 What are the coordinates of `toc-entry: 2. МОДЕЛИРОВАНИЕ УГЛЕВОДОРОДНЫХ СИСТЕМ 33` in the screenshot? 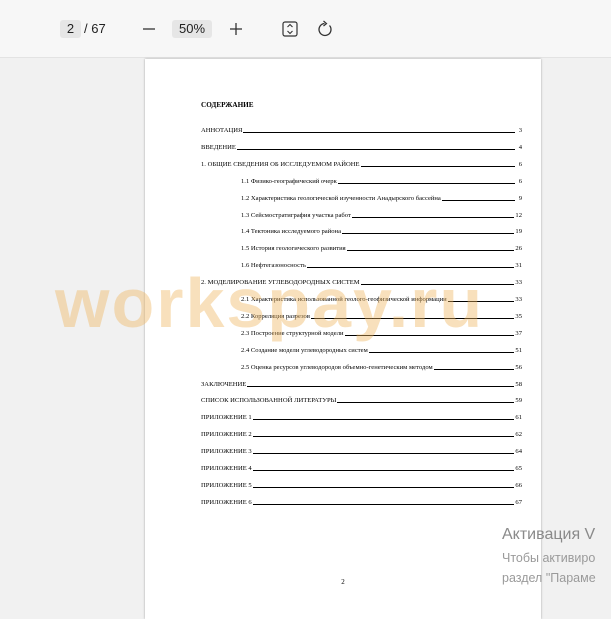 It's located at (361, 282).